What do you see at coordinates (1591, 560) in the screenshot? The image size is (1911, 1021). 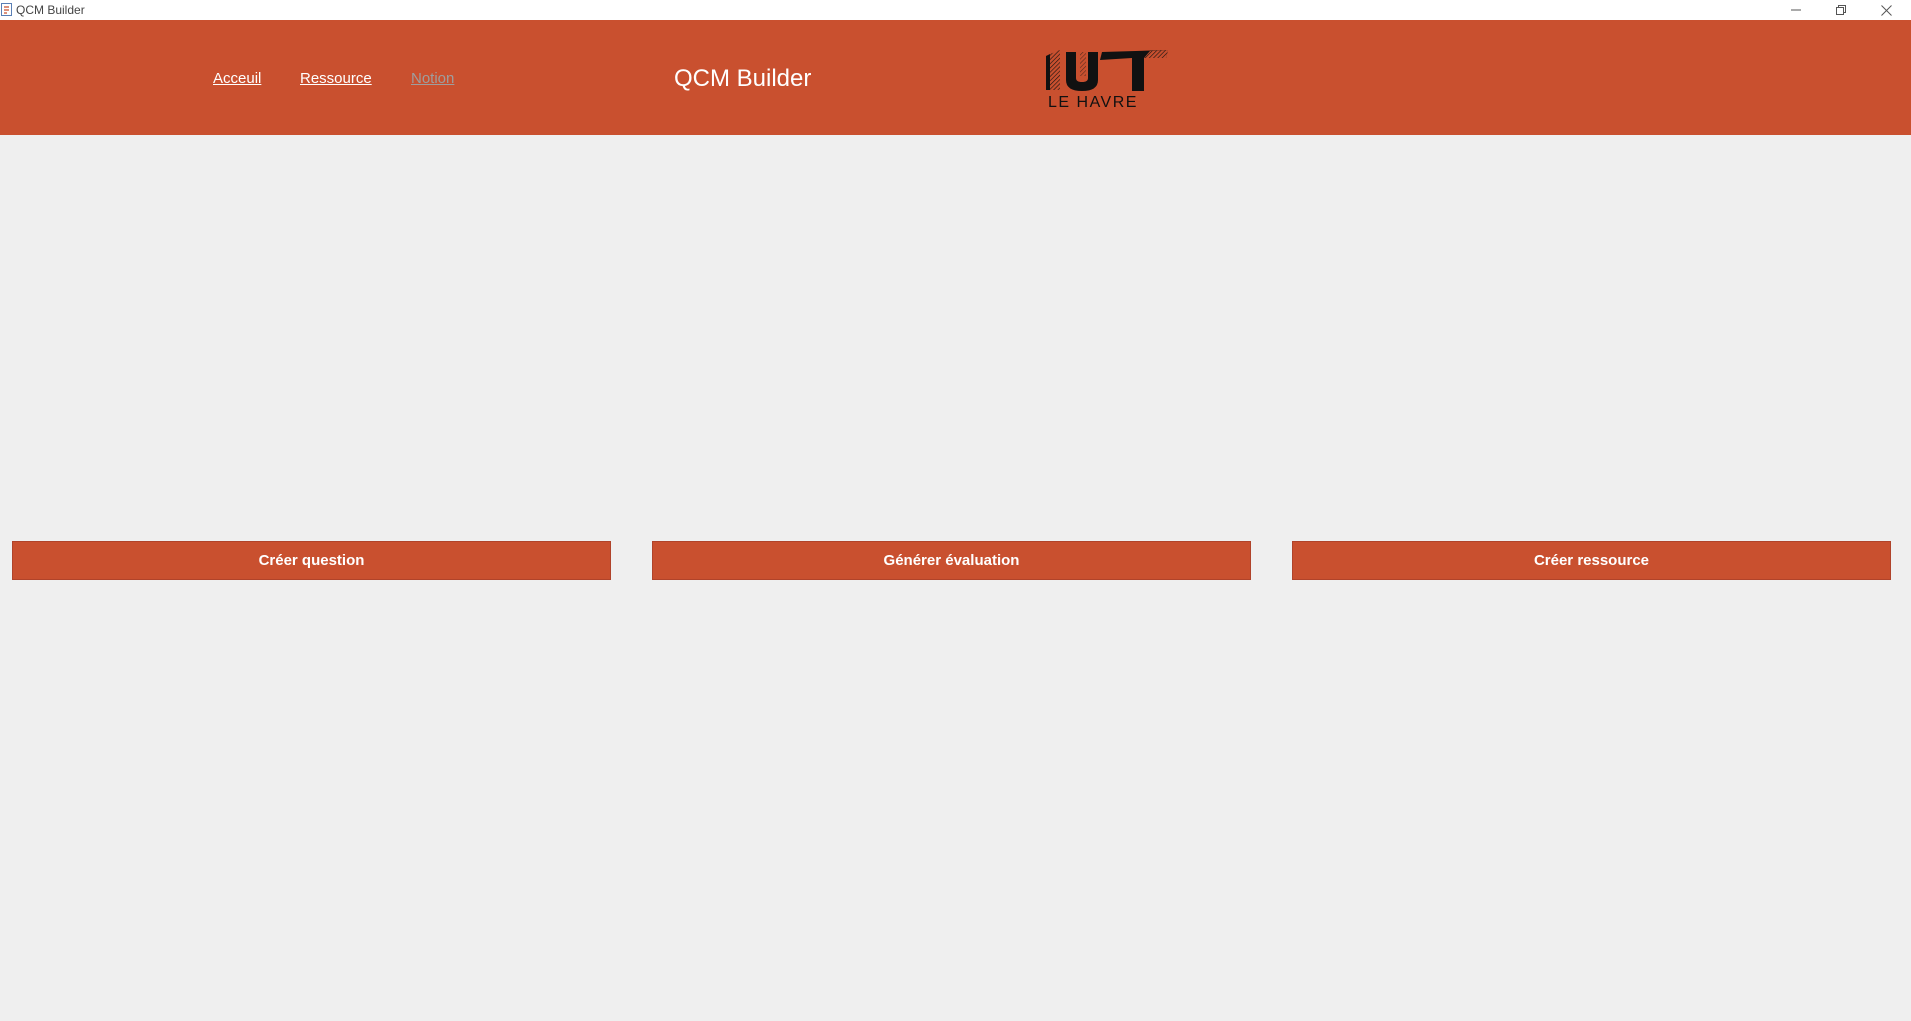 I see `create-resource-button: Créer ressource` at bounding box center [1591, 560].